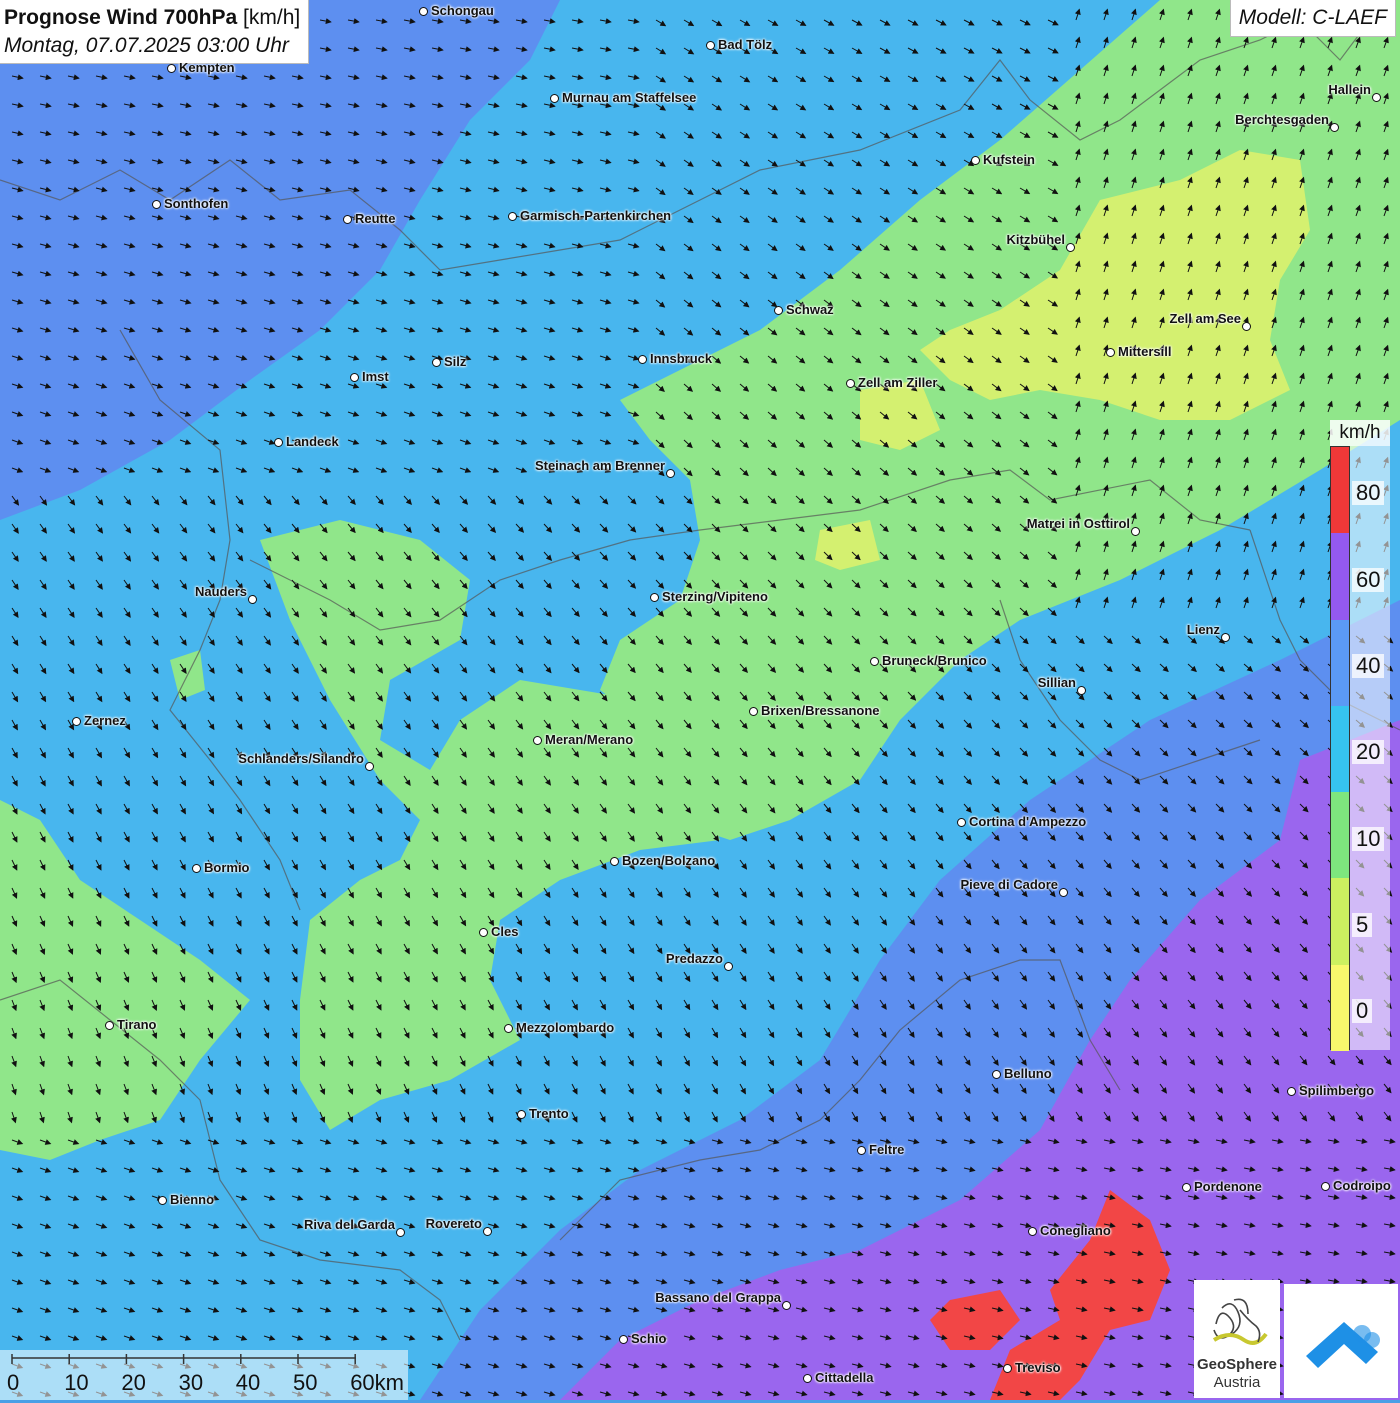 The width and height of the screenshot is (1400, 1403). I want to click on legend-value-label: 40, so click(1368, 666).